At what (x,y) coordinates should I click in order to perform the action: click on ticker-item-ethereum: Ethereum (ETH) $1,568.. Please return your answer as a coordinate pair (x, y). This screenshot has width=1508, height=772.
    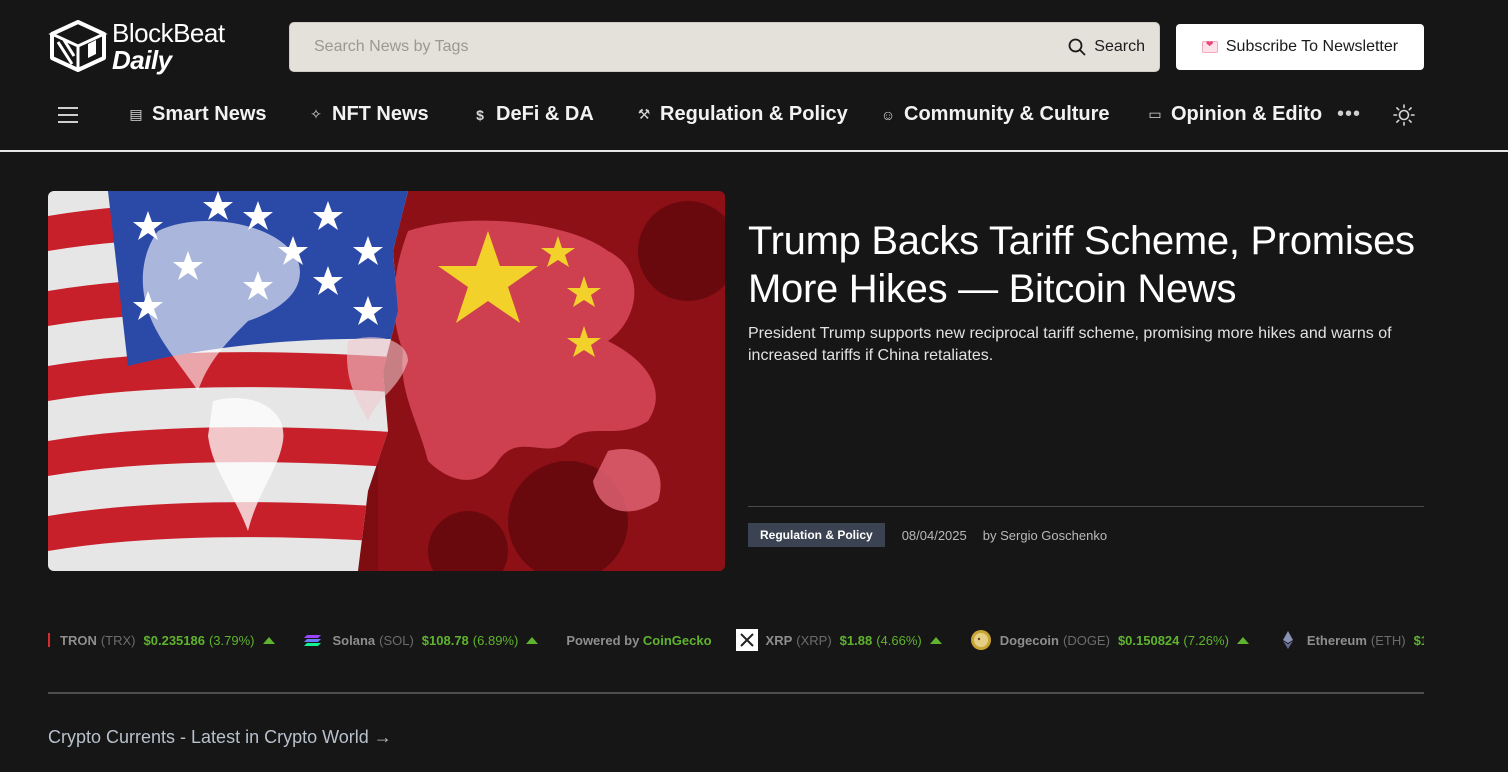
    Looking at the image, I should click on (1350, 640).